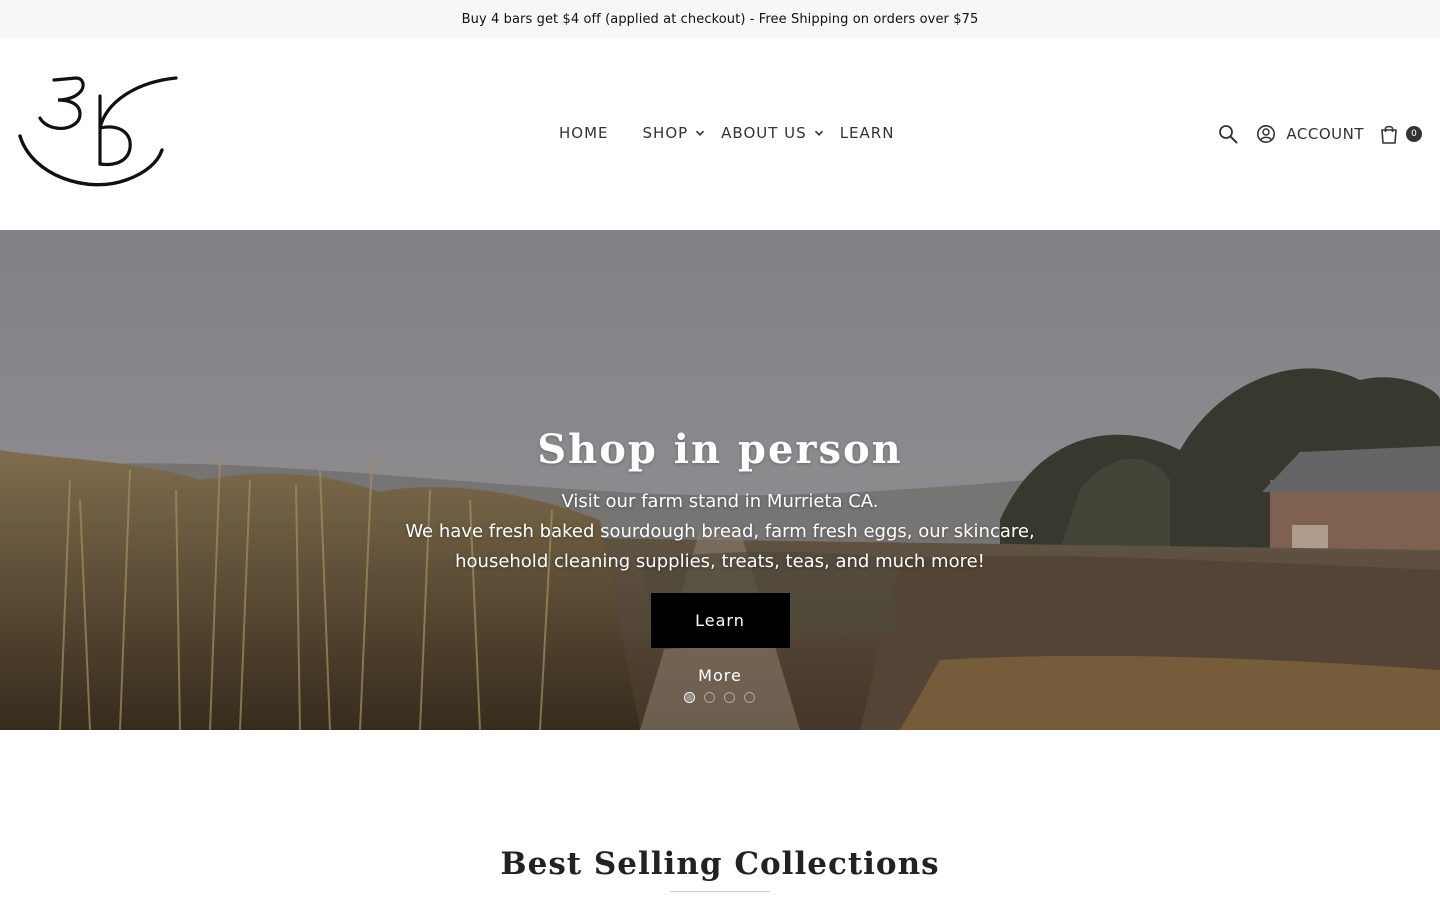 This screenshot has width=1440, height=900. I want to click on cart-count-badge: 0, so click(1414, 134).